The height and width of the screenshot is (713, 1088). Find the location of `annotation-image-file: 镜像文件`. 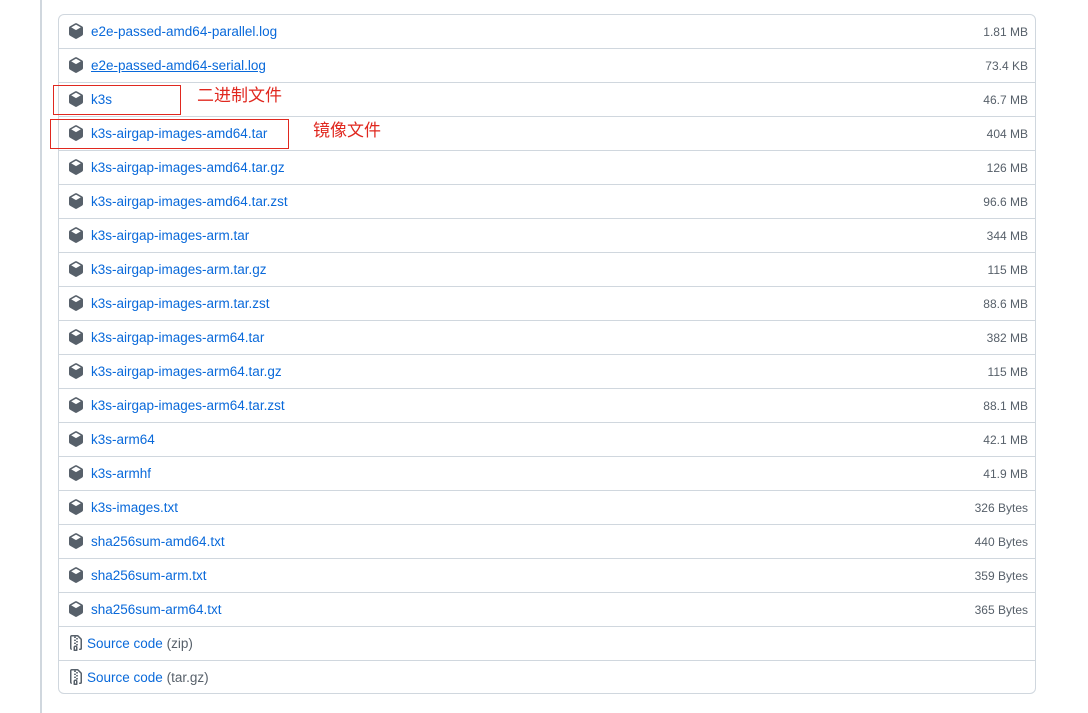

annotation-image-file: 镜像文件 is located at coordinates (347, 131).